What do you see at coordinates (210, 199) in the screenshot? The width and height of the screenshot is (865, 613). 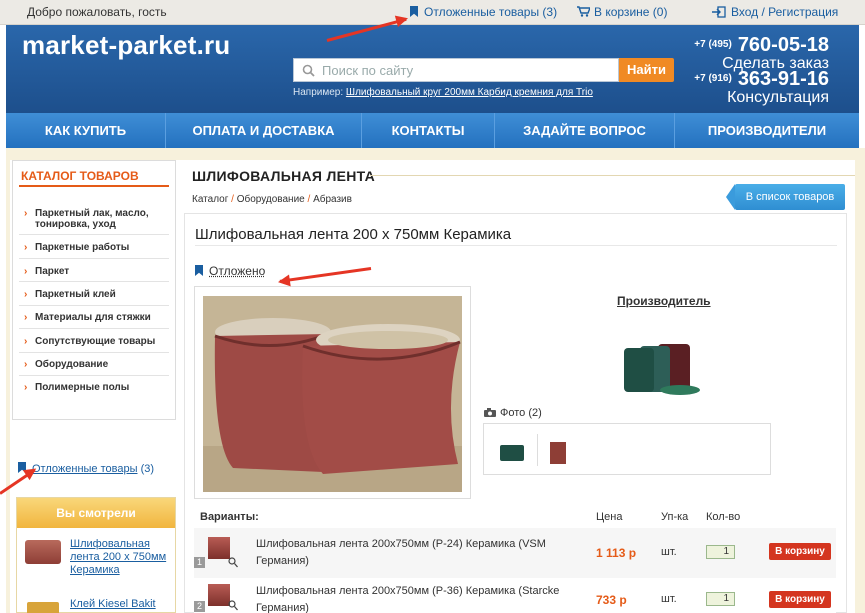 I see `breadcrumb-catalog: Каталог` at bounding box center [210, 199].